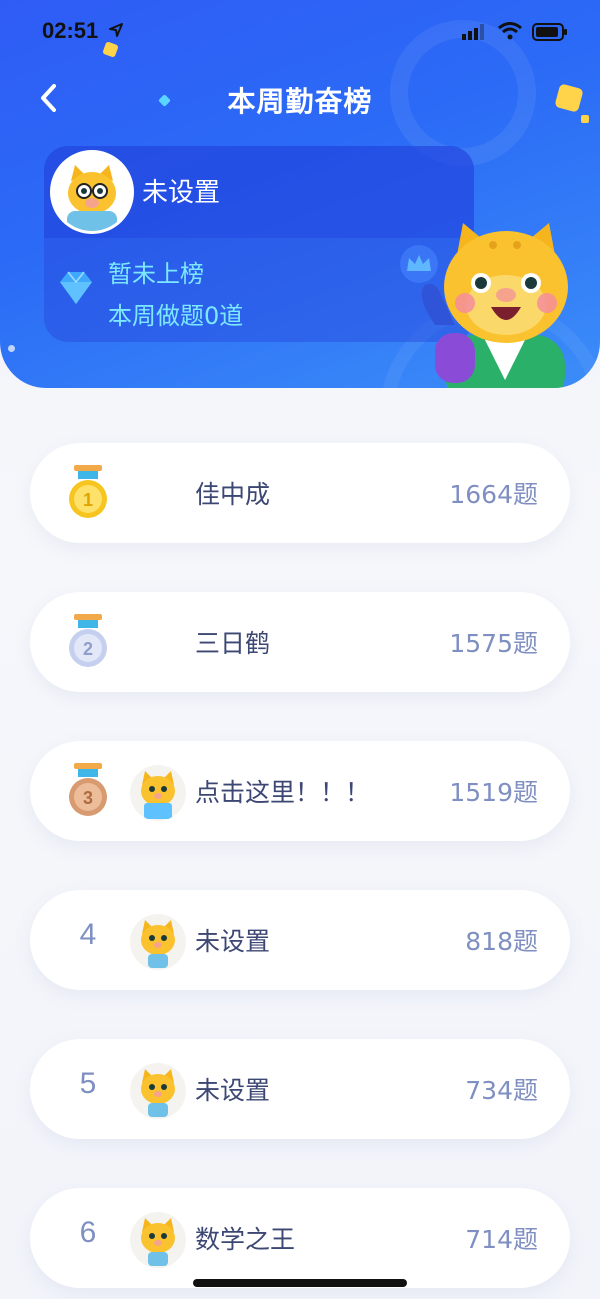 This screenshot has height=1299, width=600. I want to click on weekly-question-count: 本周做题0道, so click(176, 316).